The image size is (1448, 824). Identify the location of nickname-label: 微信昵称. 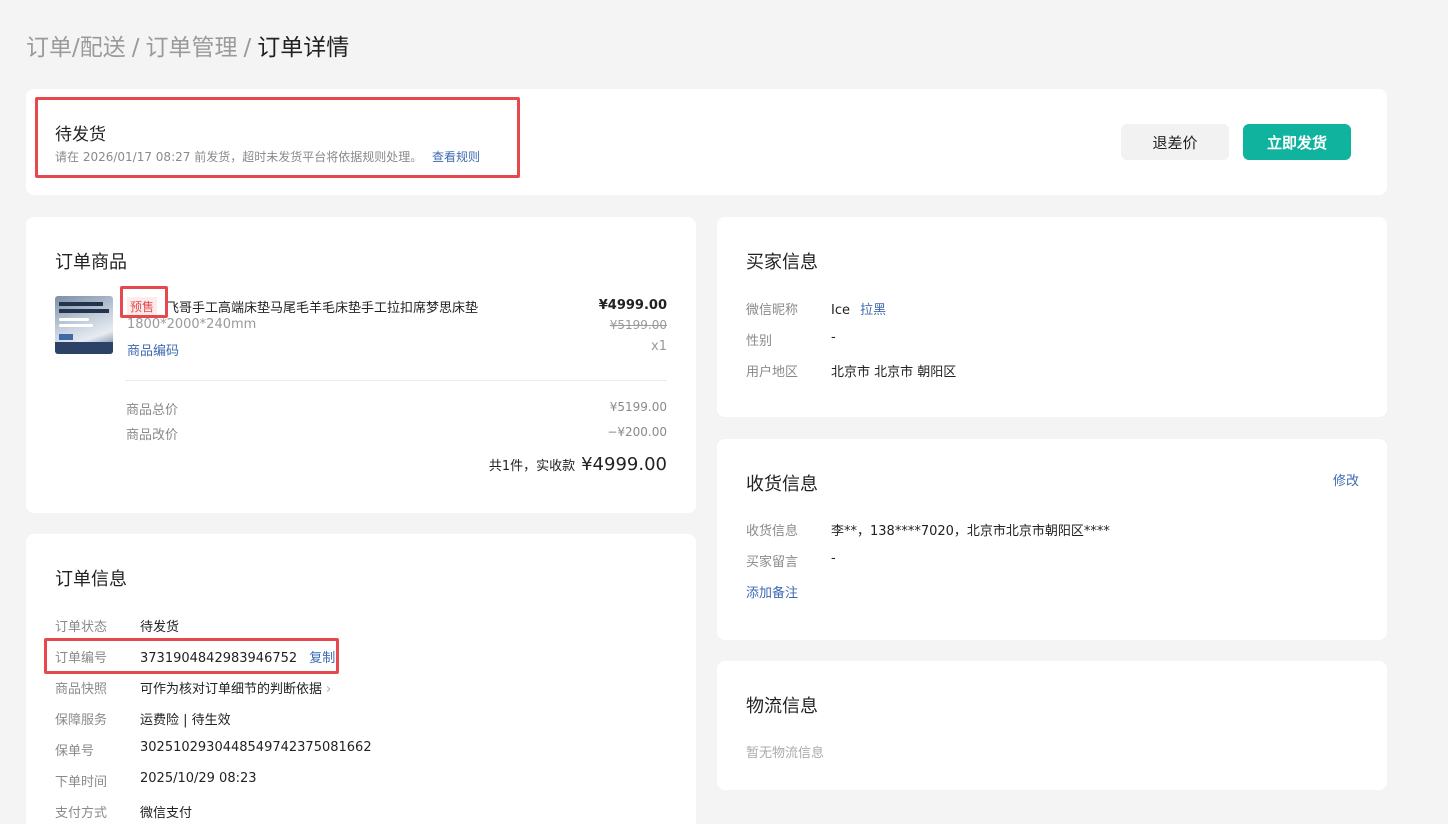
(772, 310).